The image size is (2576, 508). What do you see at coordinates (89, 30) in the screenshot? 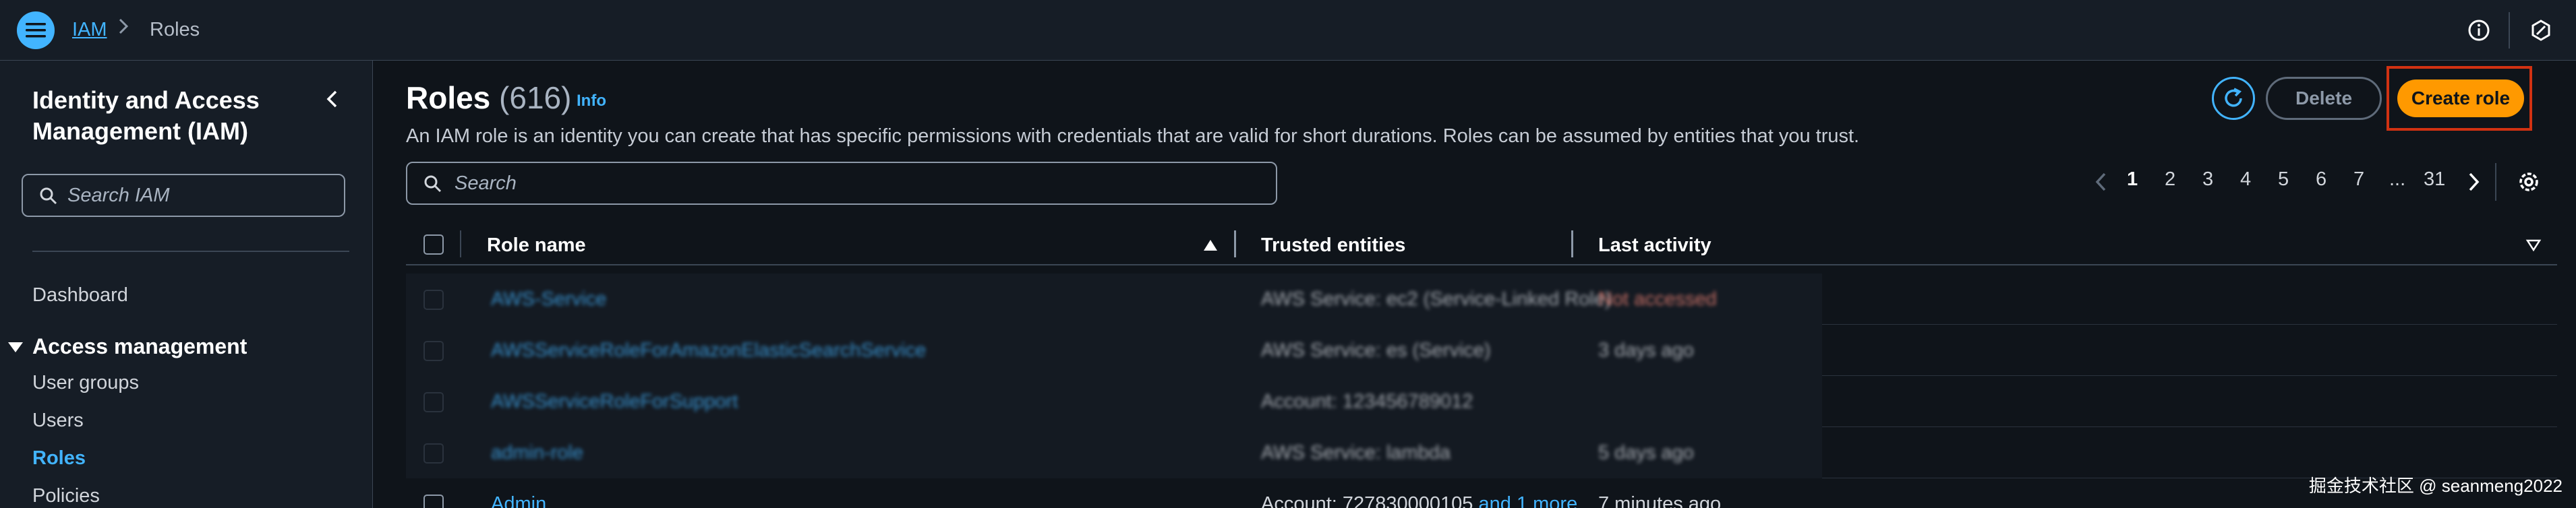
I see `breadcrumb-iam-link: IAM` at bounding box center [89, 30].